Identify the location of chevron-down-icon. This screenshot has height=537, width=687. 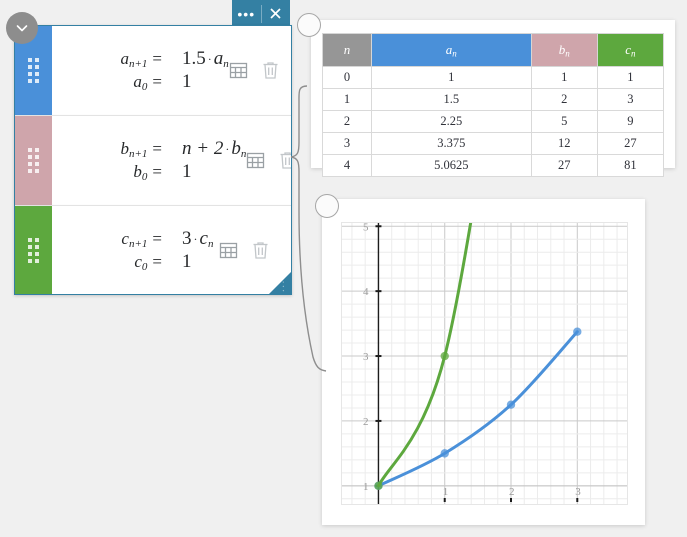
(22, 28).